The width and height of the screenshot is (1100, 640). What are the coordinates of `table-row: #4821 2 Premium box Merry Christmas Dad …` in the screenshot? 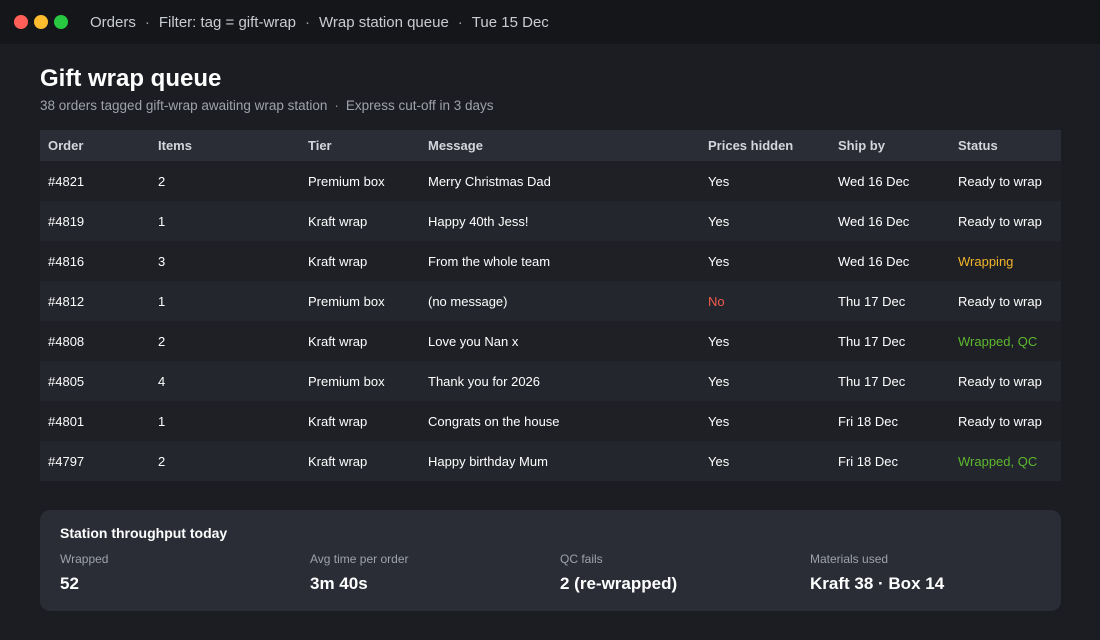 It's located at (550, 181).